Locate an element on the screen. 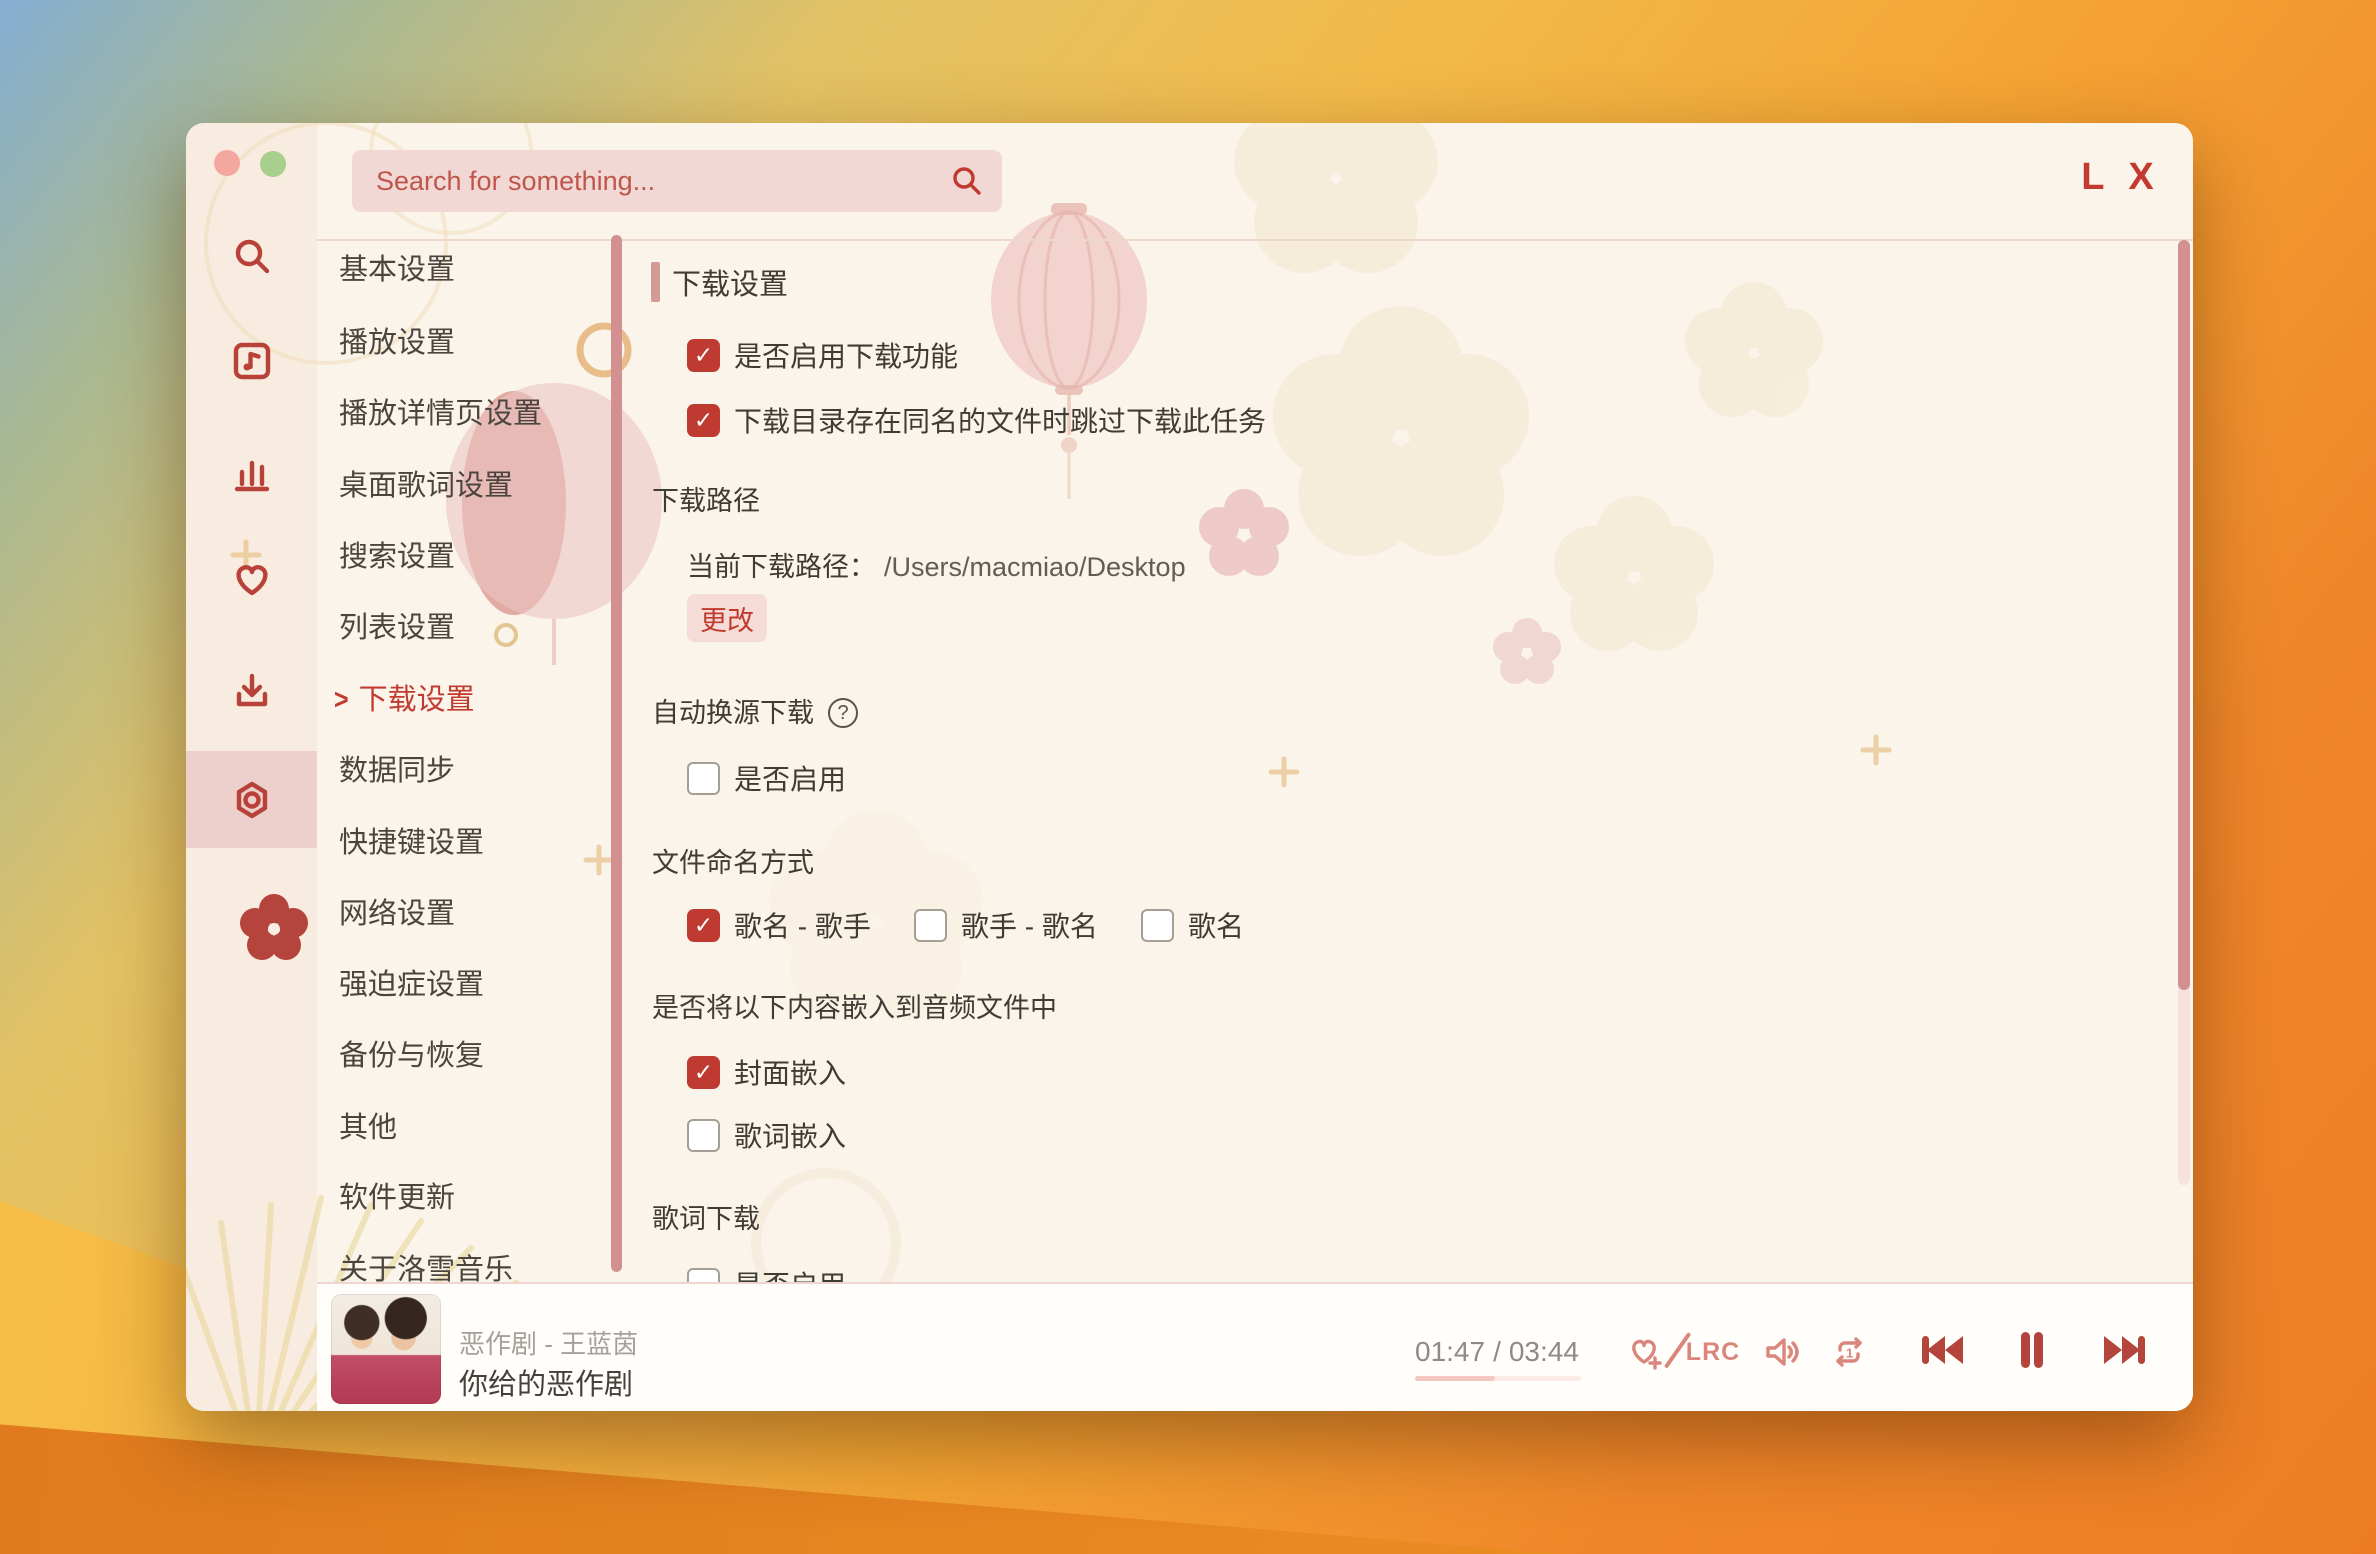  auto-change-source-label: 自动换源下载 is located at coordinates (755, 713).